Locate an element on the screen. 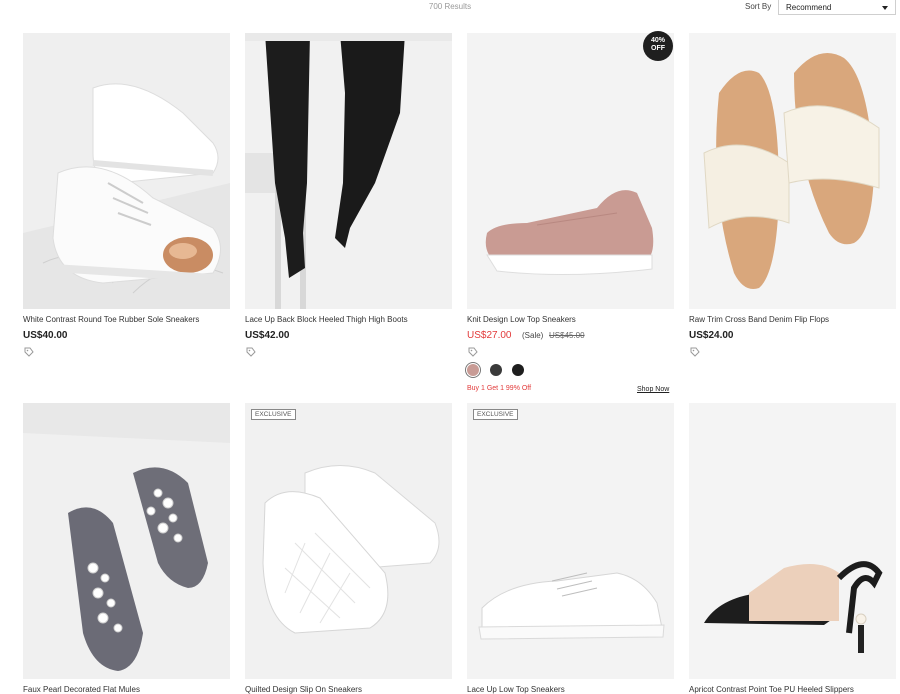  toolbar: 700 Results Sort By Recommend is located at coordinates (450, 9).